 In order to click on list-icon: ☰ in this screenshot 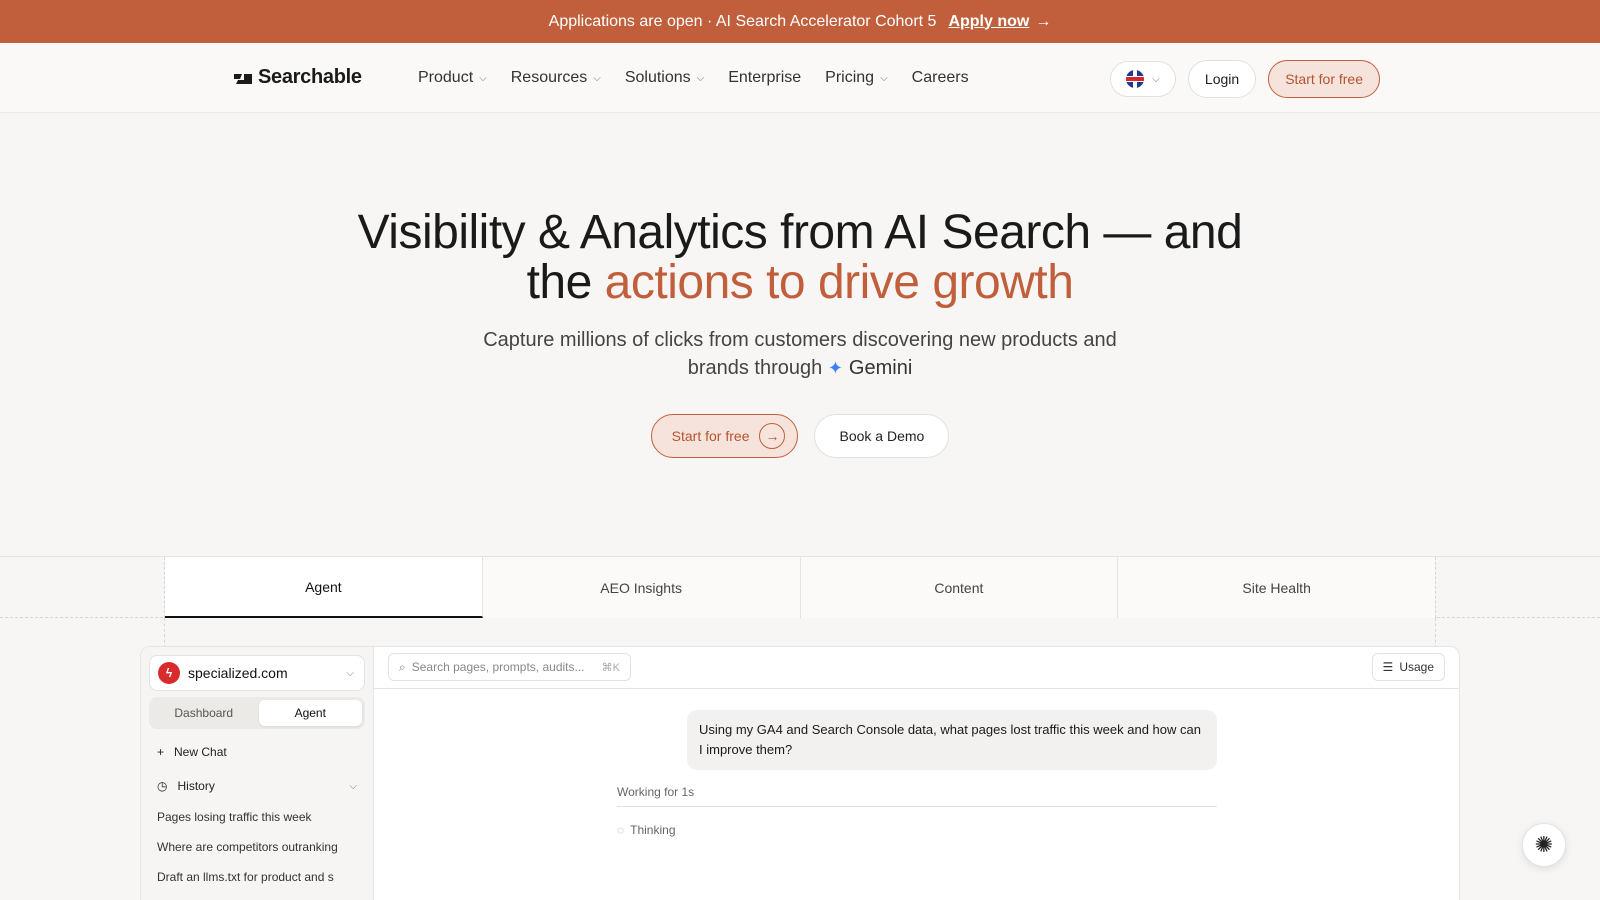, I will do `click(1388, 667)`.